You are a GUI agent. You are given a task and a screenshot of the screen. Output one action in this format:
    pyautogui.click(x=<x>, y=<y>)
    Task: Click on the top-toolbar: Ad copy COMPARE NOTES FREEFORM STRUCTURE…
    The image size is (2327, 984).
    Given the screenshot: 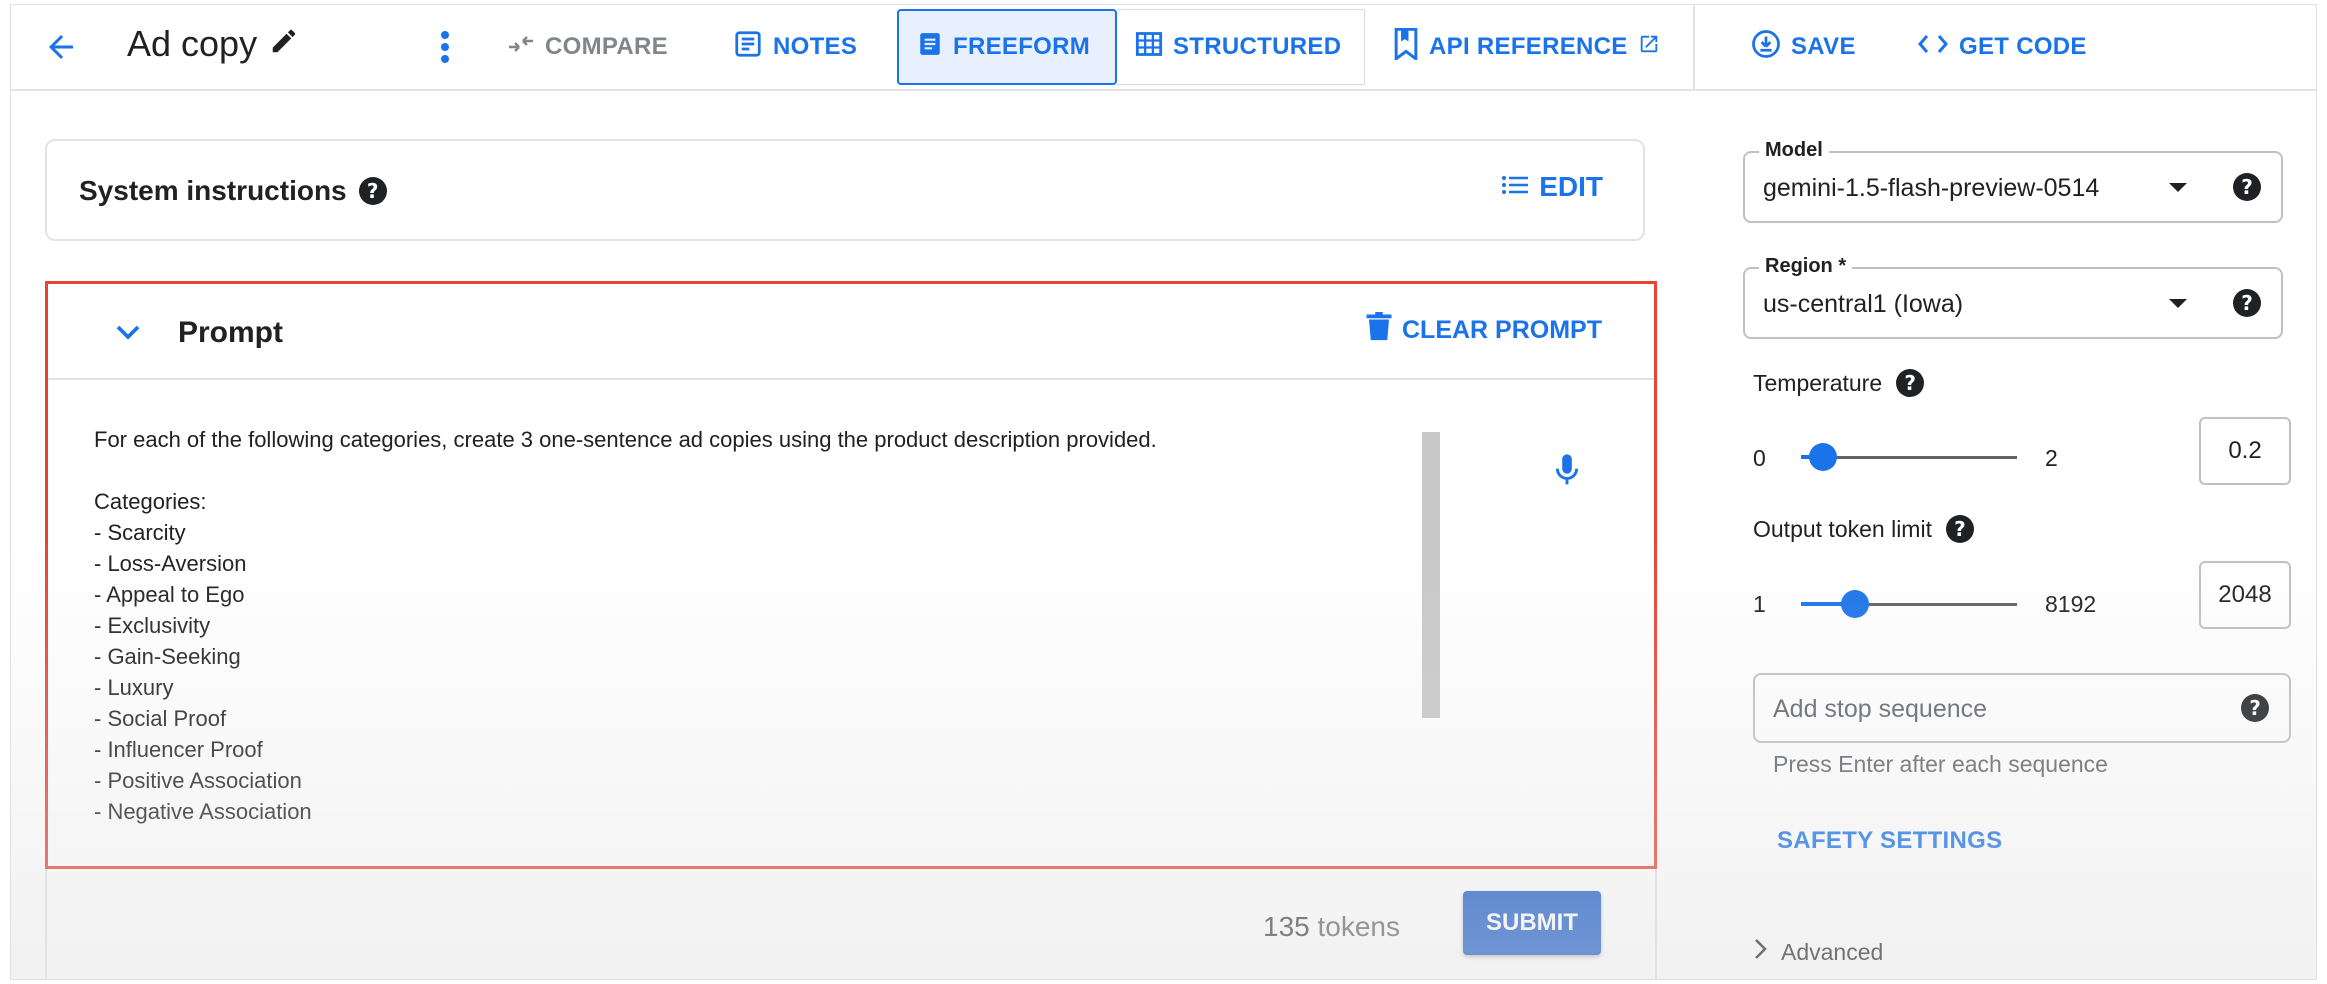 What is the action you would take?
    pyautogui.click(x=1163, y=48)
    